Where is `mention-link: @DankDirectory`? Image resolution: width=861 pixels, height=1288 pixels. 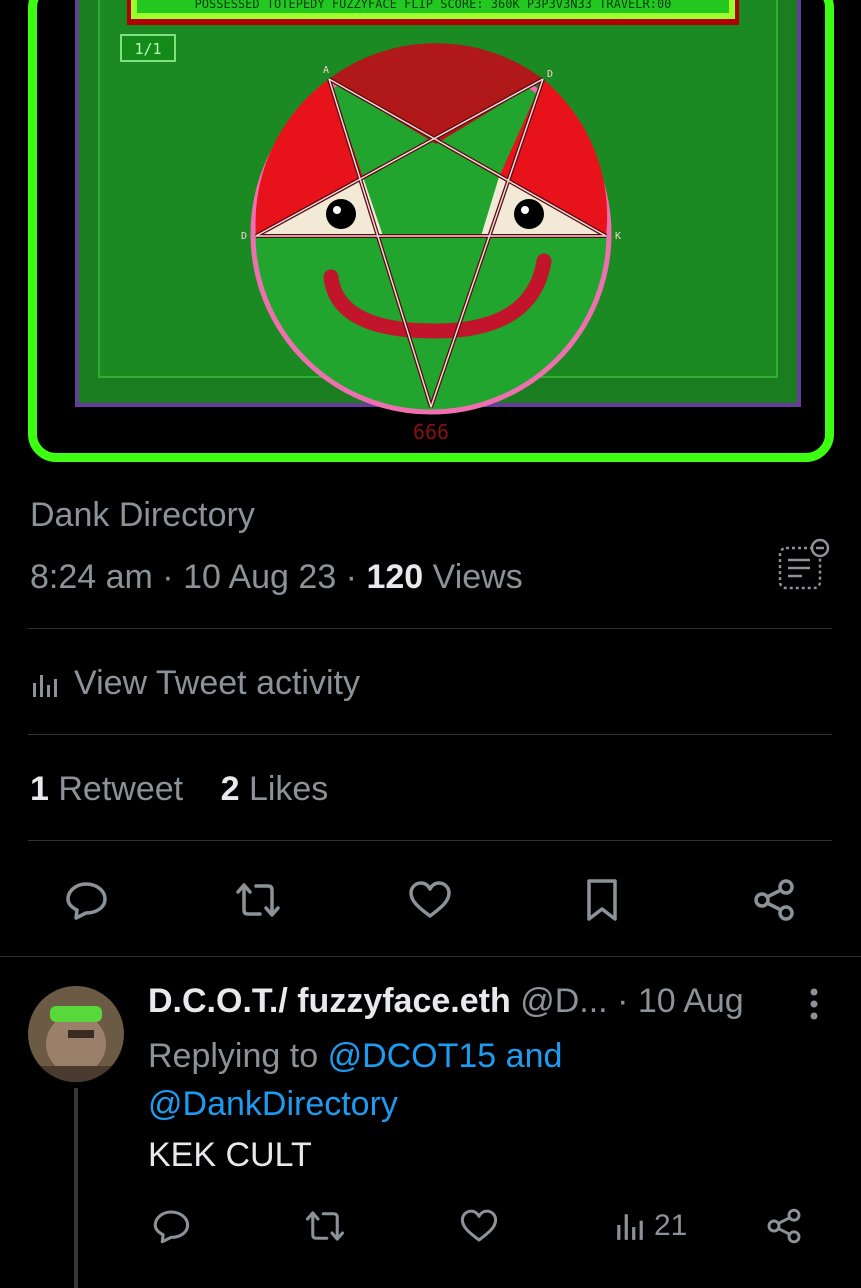 mention-link: @DankDirectory is located at coordinates (273, 1104).